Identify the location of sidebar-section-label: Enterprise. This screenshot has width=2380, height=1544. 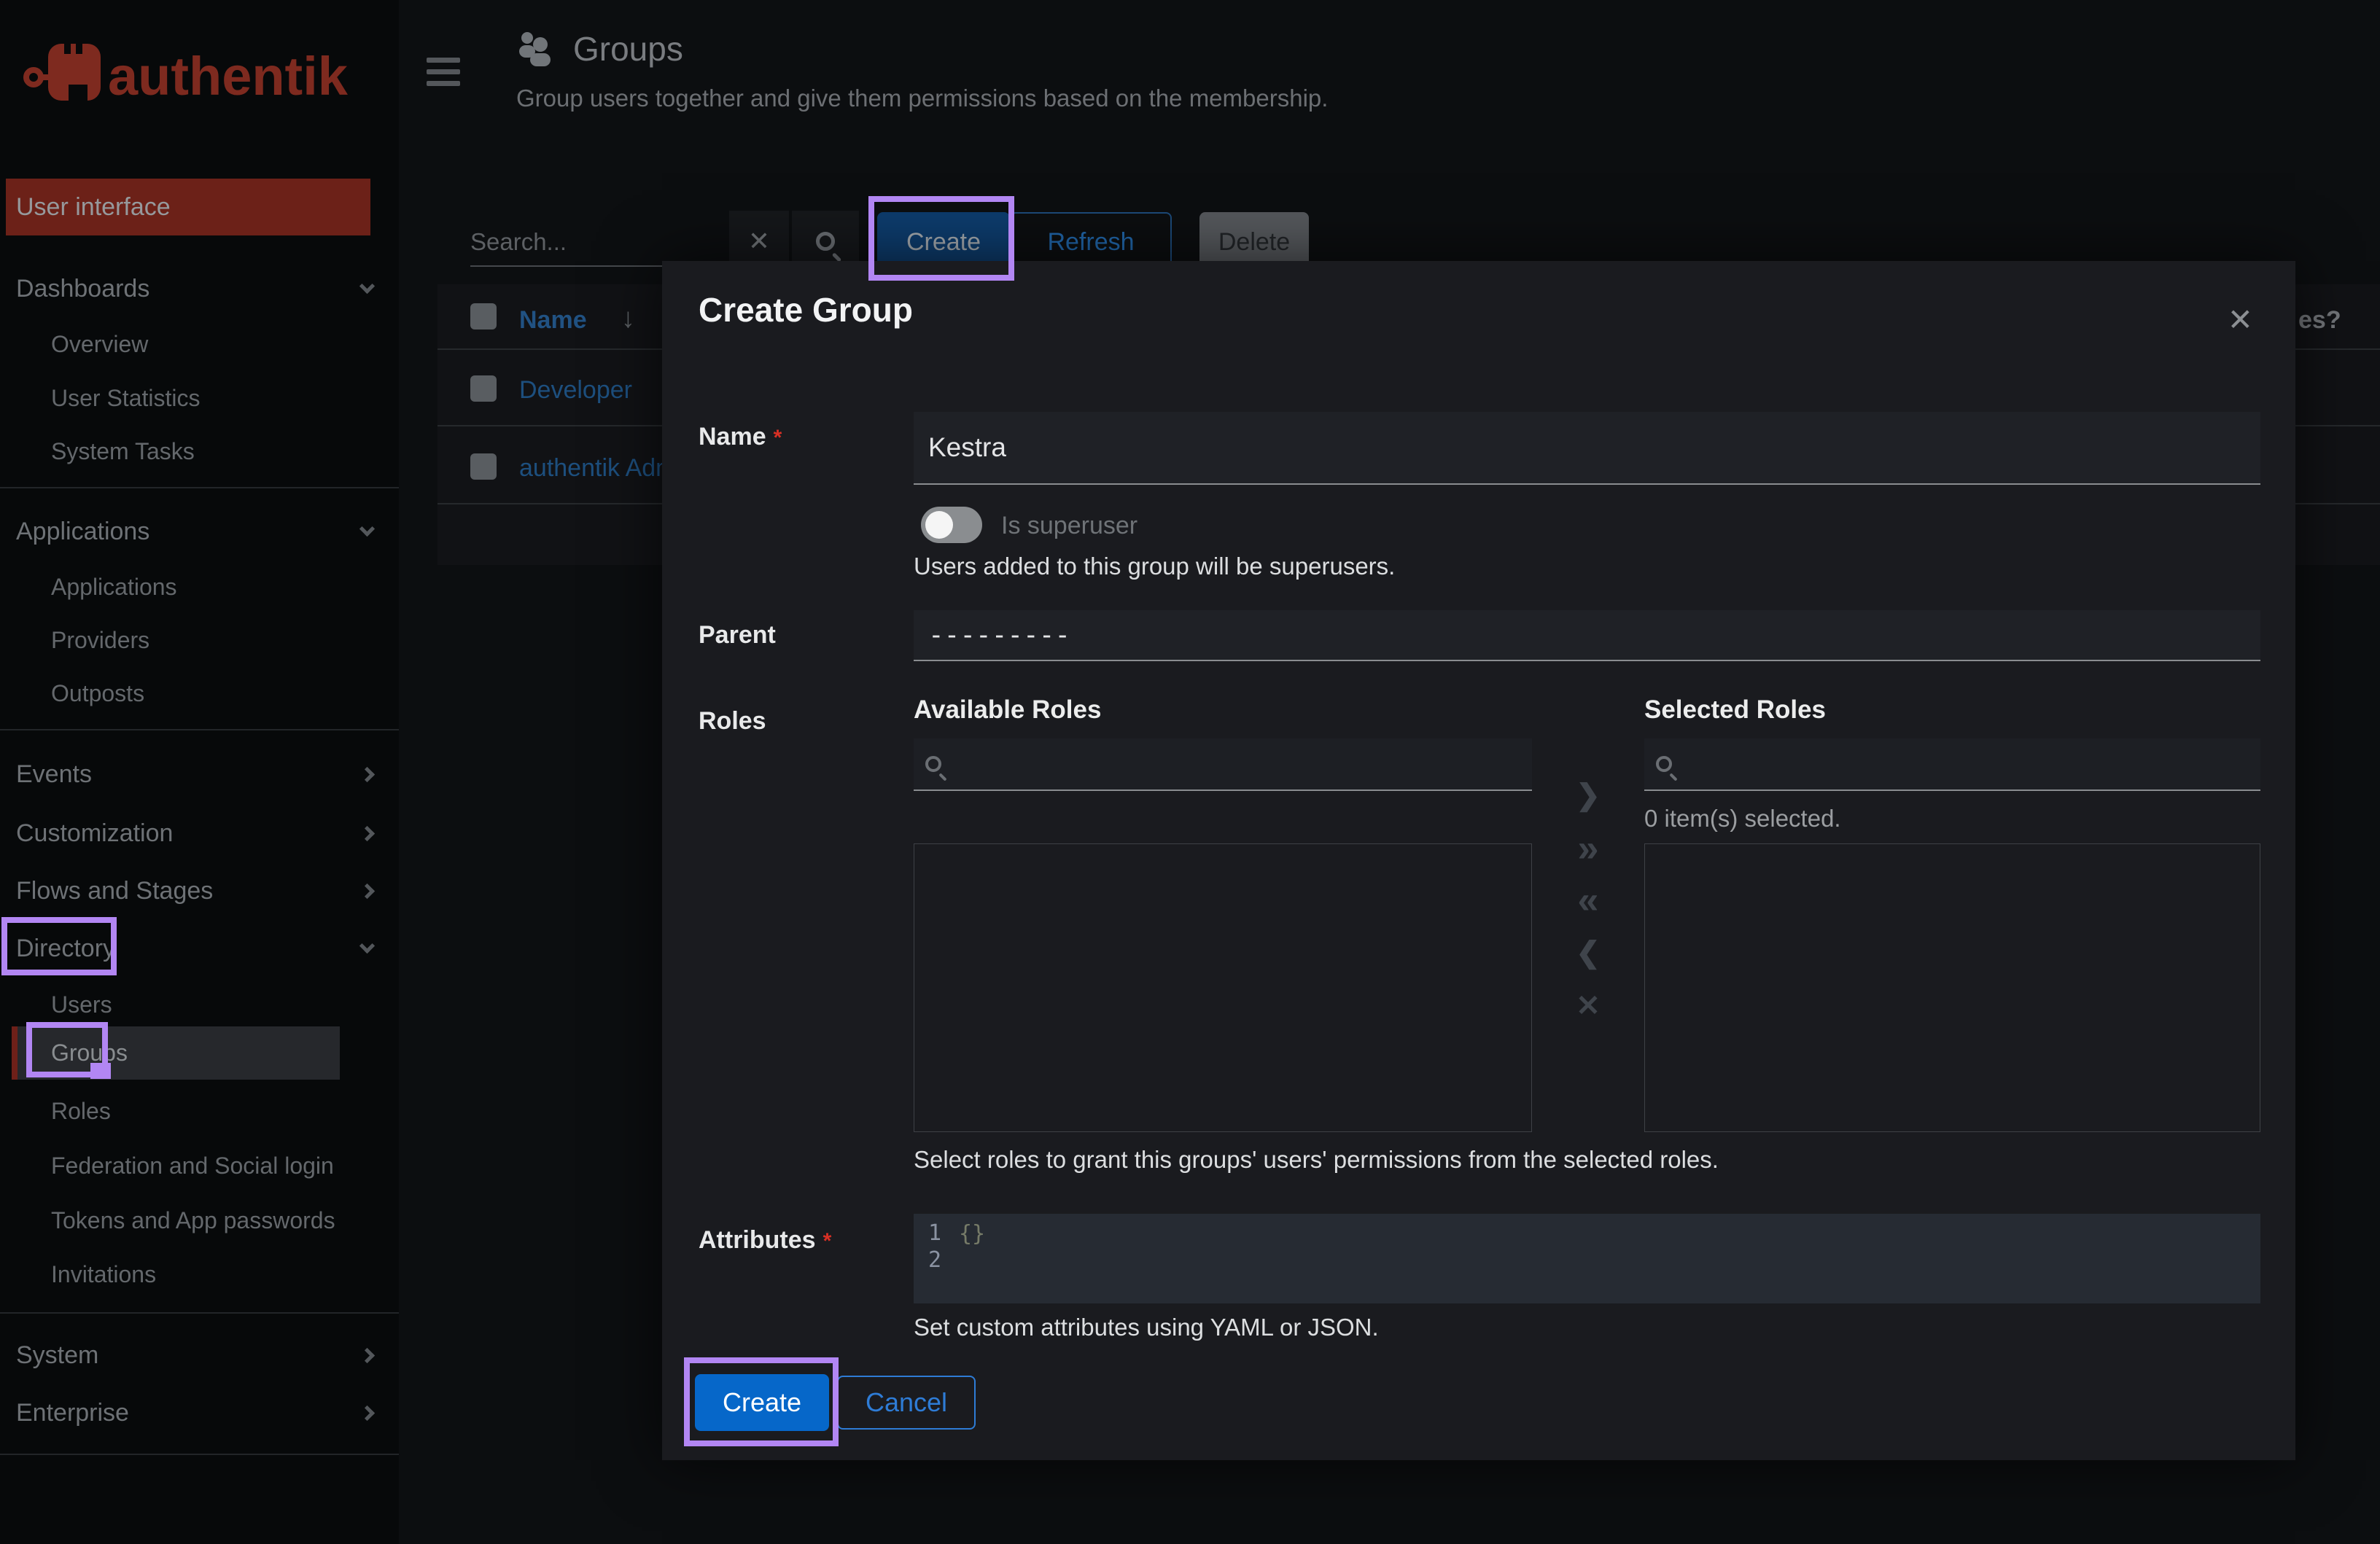
(72, 1412).